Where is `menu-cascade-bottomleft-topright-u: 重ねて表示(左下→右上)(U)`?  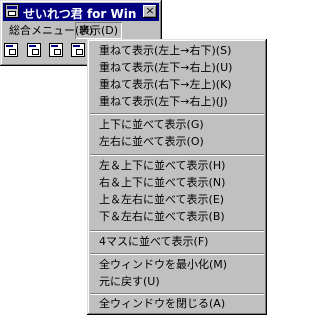
menu-cascade-bottomleft-topright-u: 重ねて表示(左下→右上)(U) is located at coordinates (165, 68).